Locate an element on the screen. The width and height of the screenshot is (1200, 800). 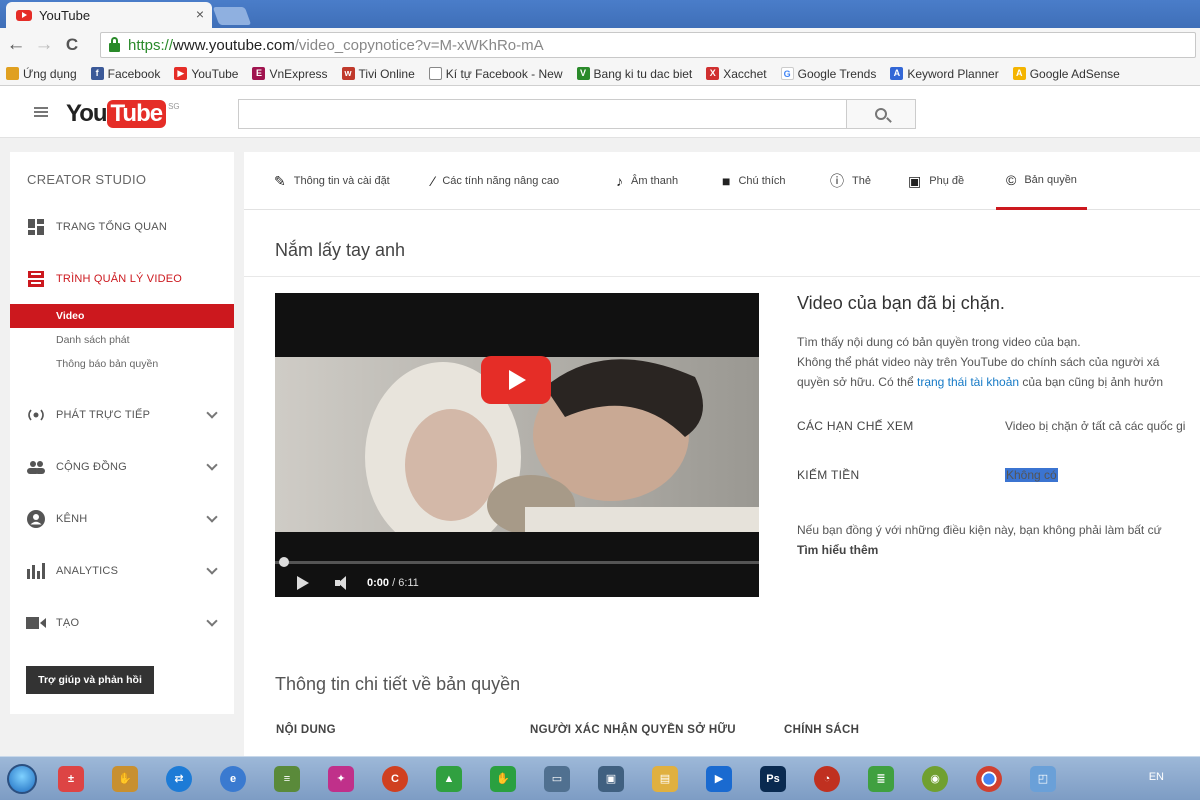
bookmark-label: Google Trends is located at coordinates (837, 73).